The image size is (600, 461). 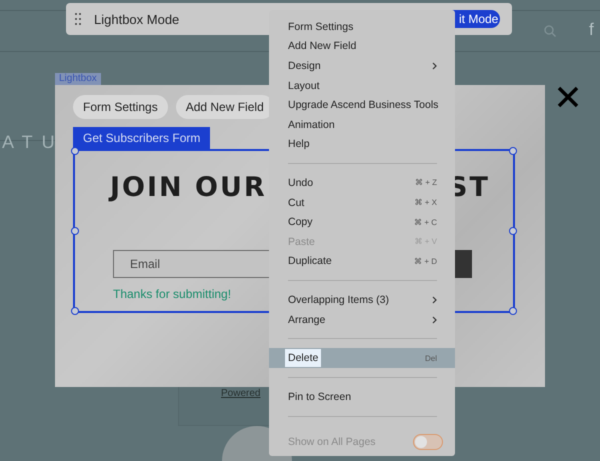 I want to click on shortcut-hint: Del, so click(x=430, y=358).